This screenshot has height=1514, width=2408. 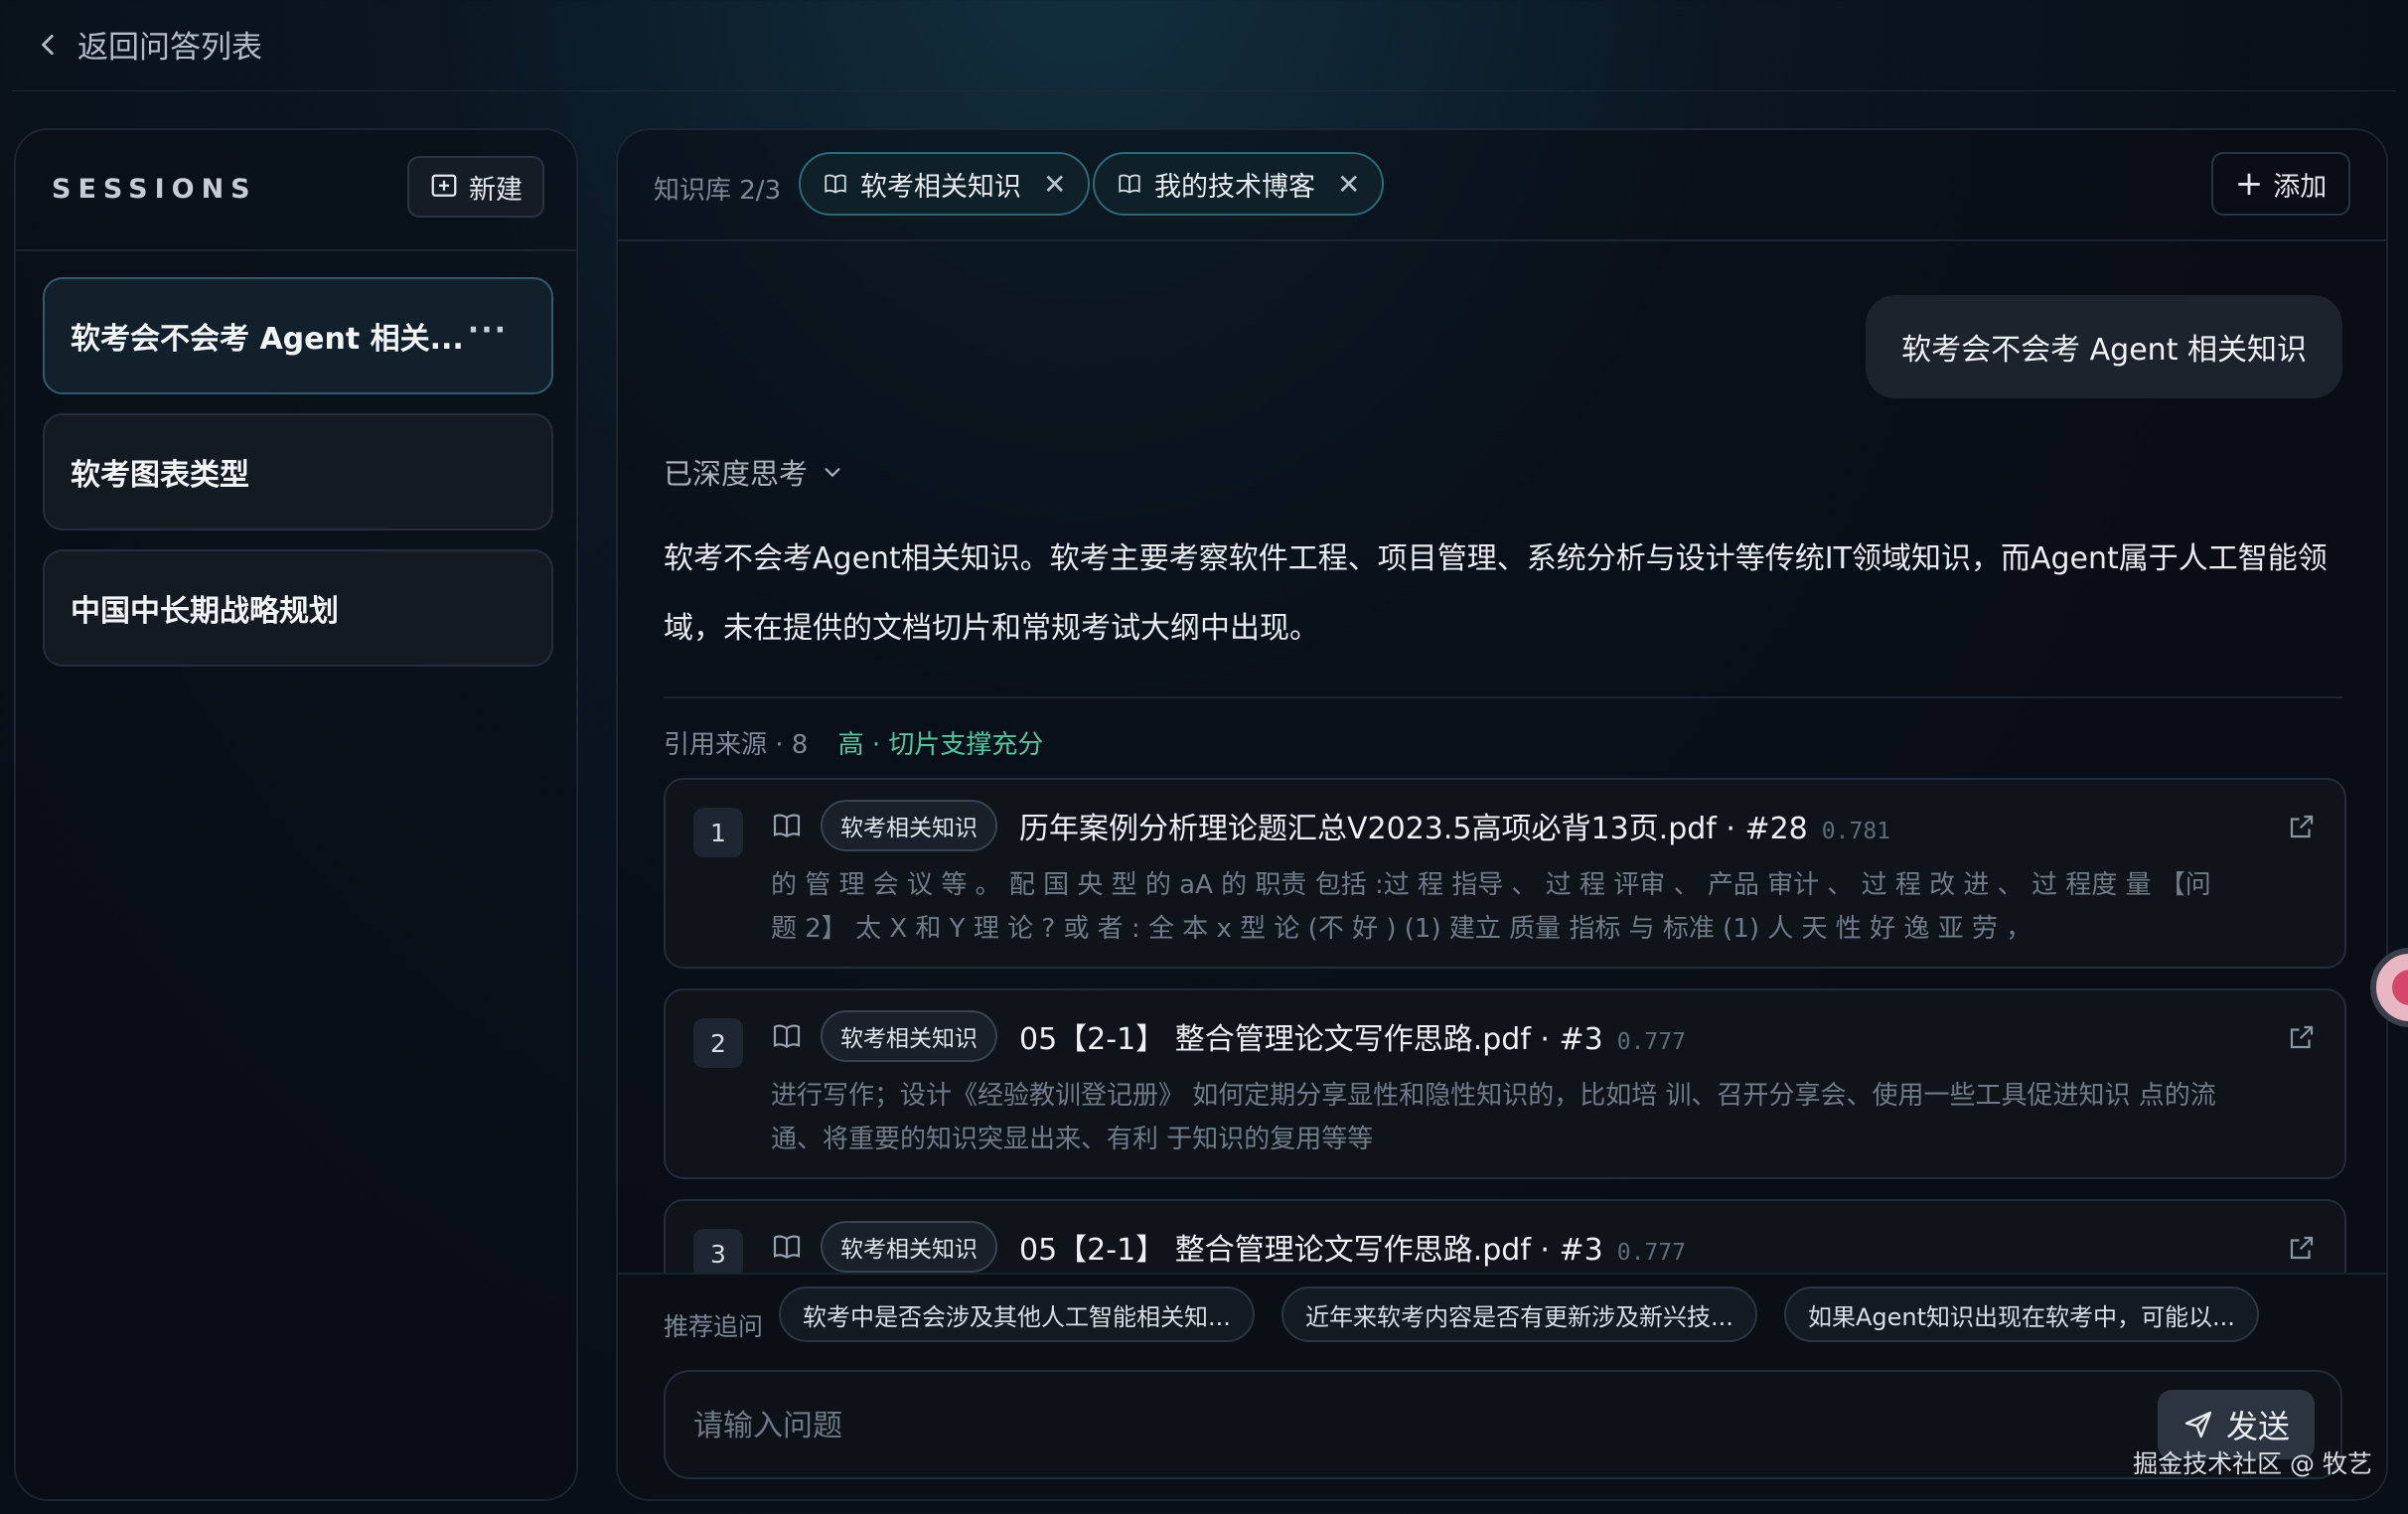 What do you see at coordinates (296, 190) in the screenshot?
I see `sidebar-header: SESSIONS 新建` at bounding box center [296, 190].